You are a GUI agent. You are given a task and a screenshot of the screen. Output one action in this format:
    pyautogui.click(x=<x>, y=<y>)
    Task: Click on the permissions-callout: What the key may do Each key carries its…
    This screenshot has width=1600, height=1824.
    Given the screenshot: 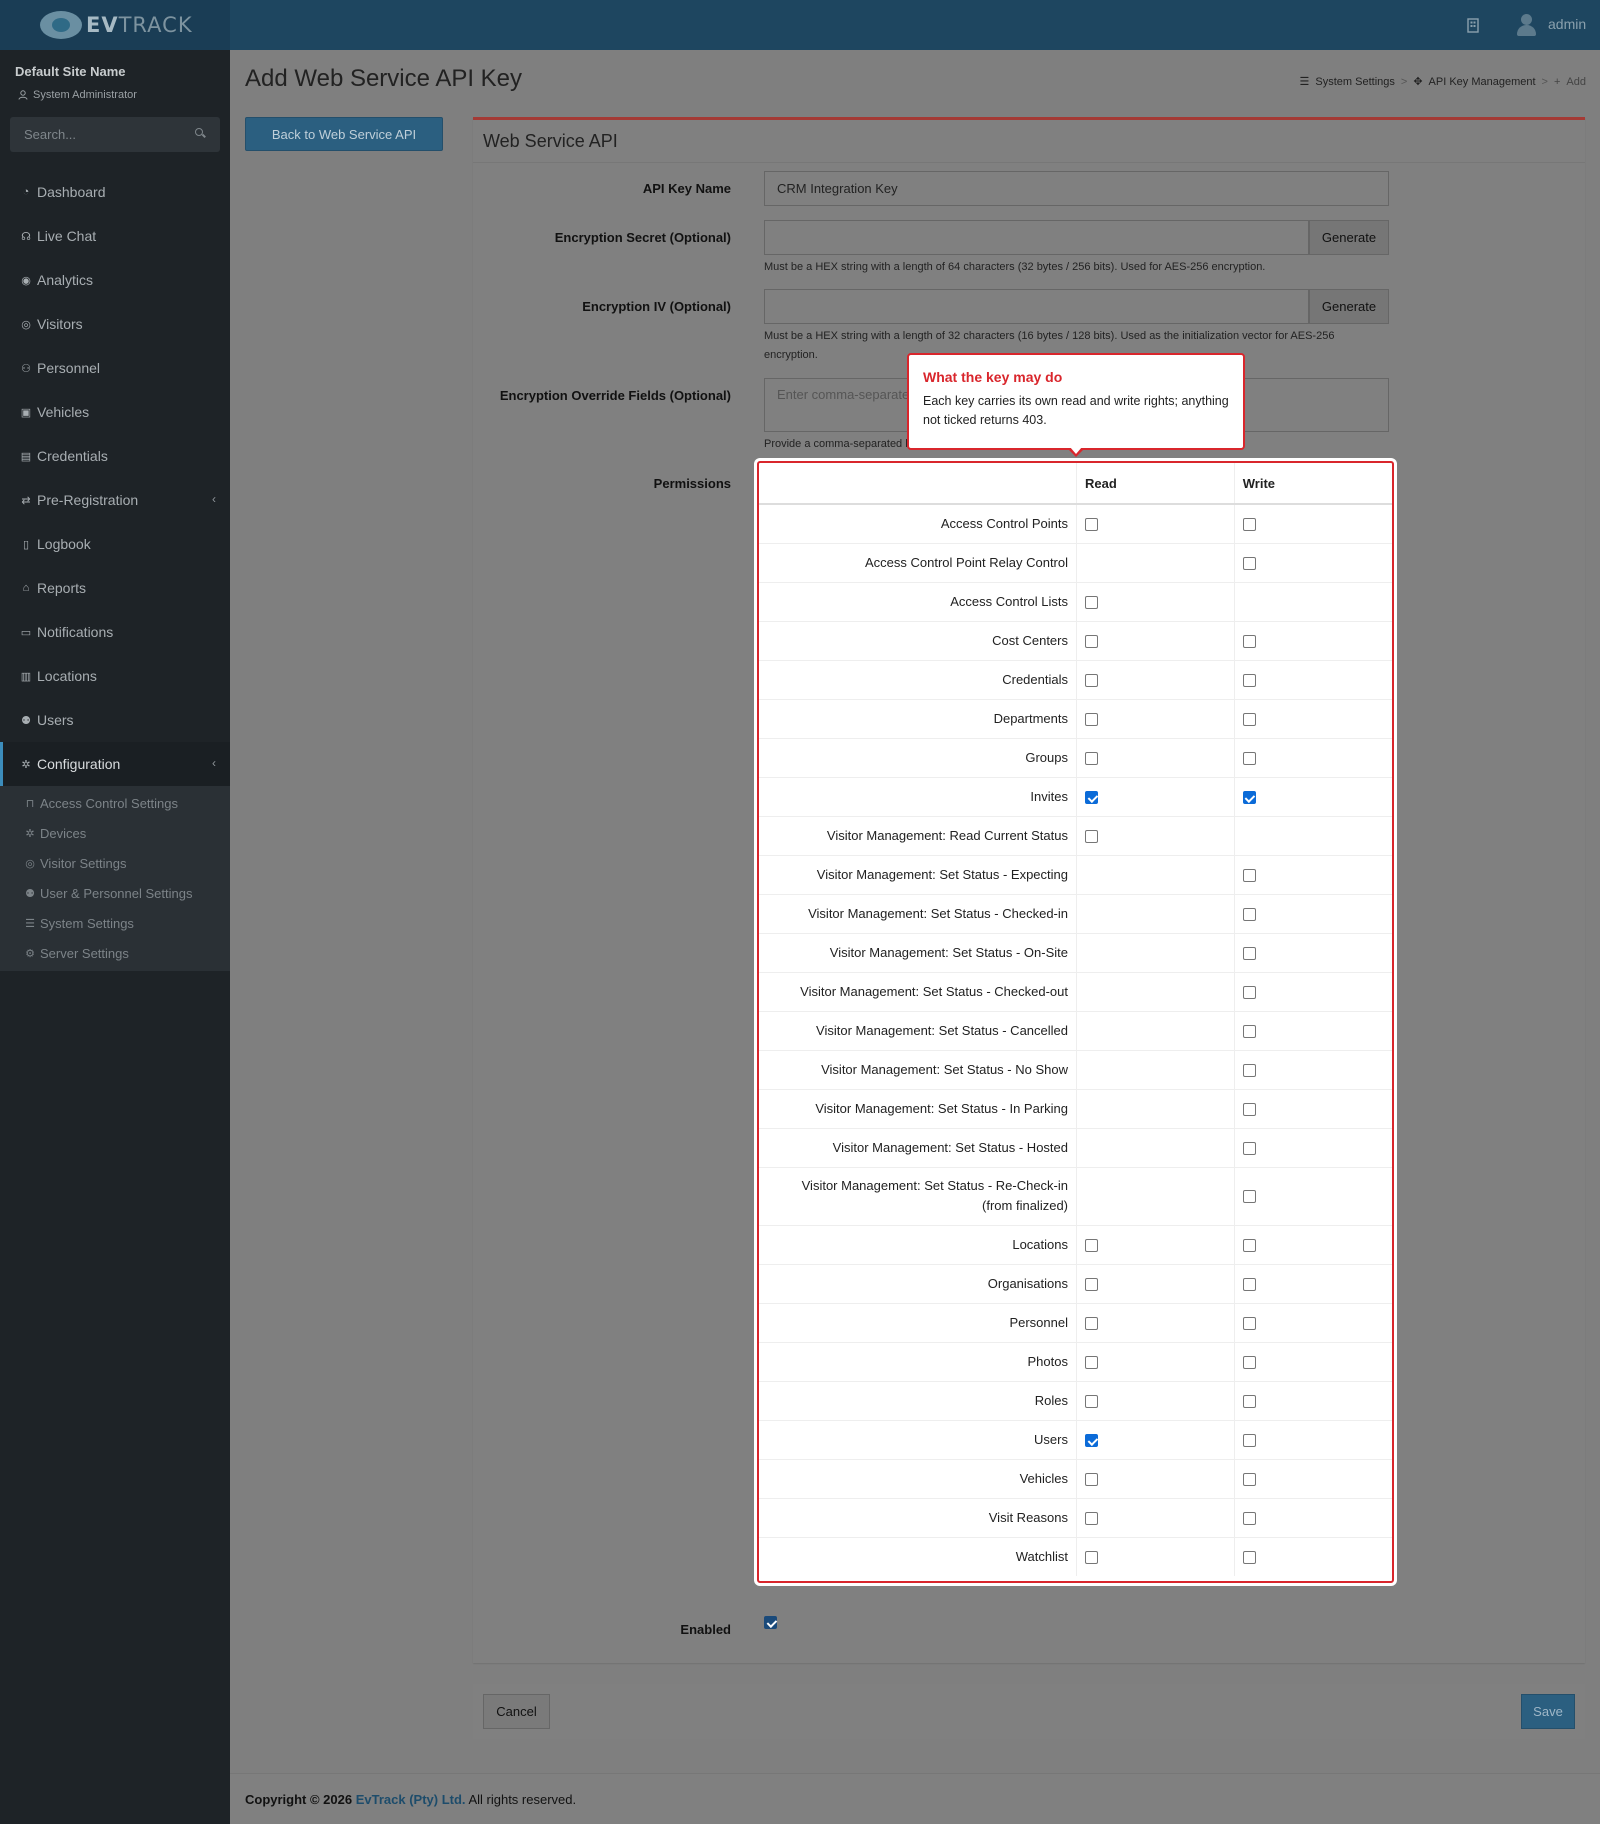 What is the action you would take?
    pyautogui.click(x=1076, y=405)
    